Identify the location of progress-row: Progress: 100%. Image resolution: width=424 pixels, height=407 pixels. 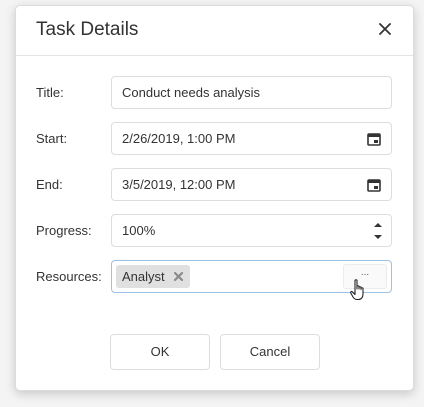
(214, 231).